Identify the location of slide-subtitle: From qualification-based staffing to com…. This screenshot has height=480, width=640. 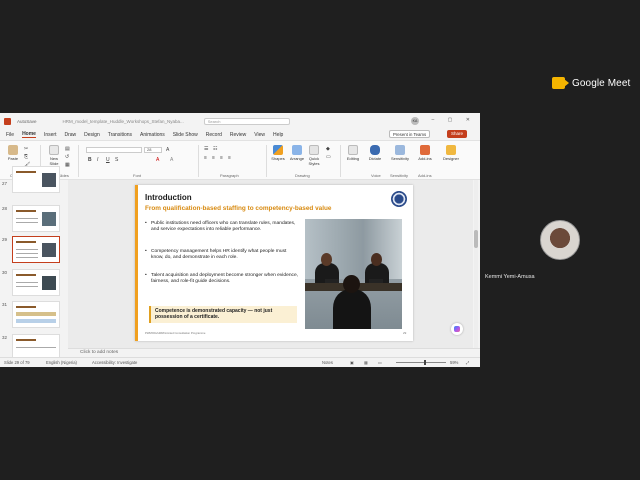
(238, 208).